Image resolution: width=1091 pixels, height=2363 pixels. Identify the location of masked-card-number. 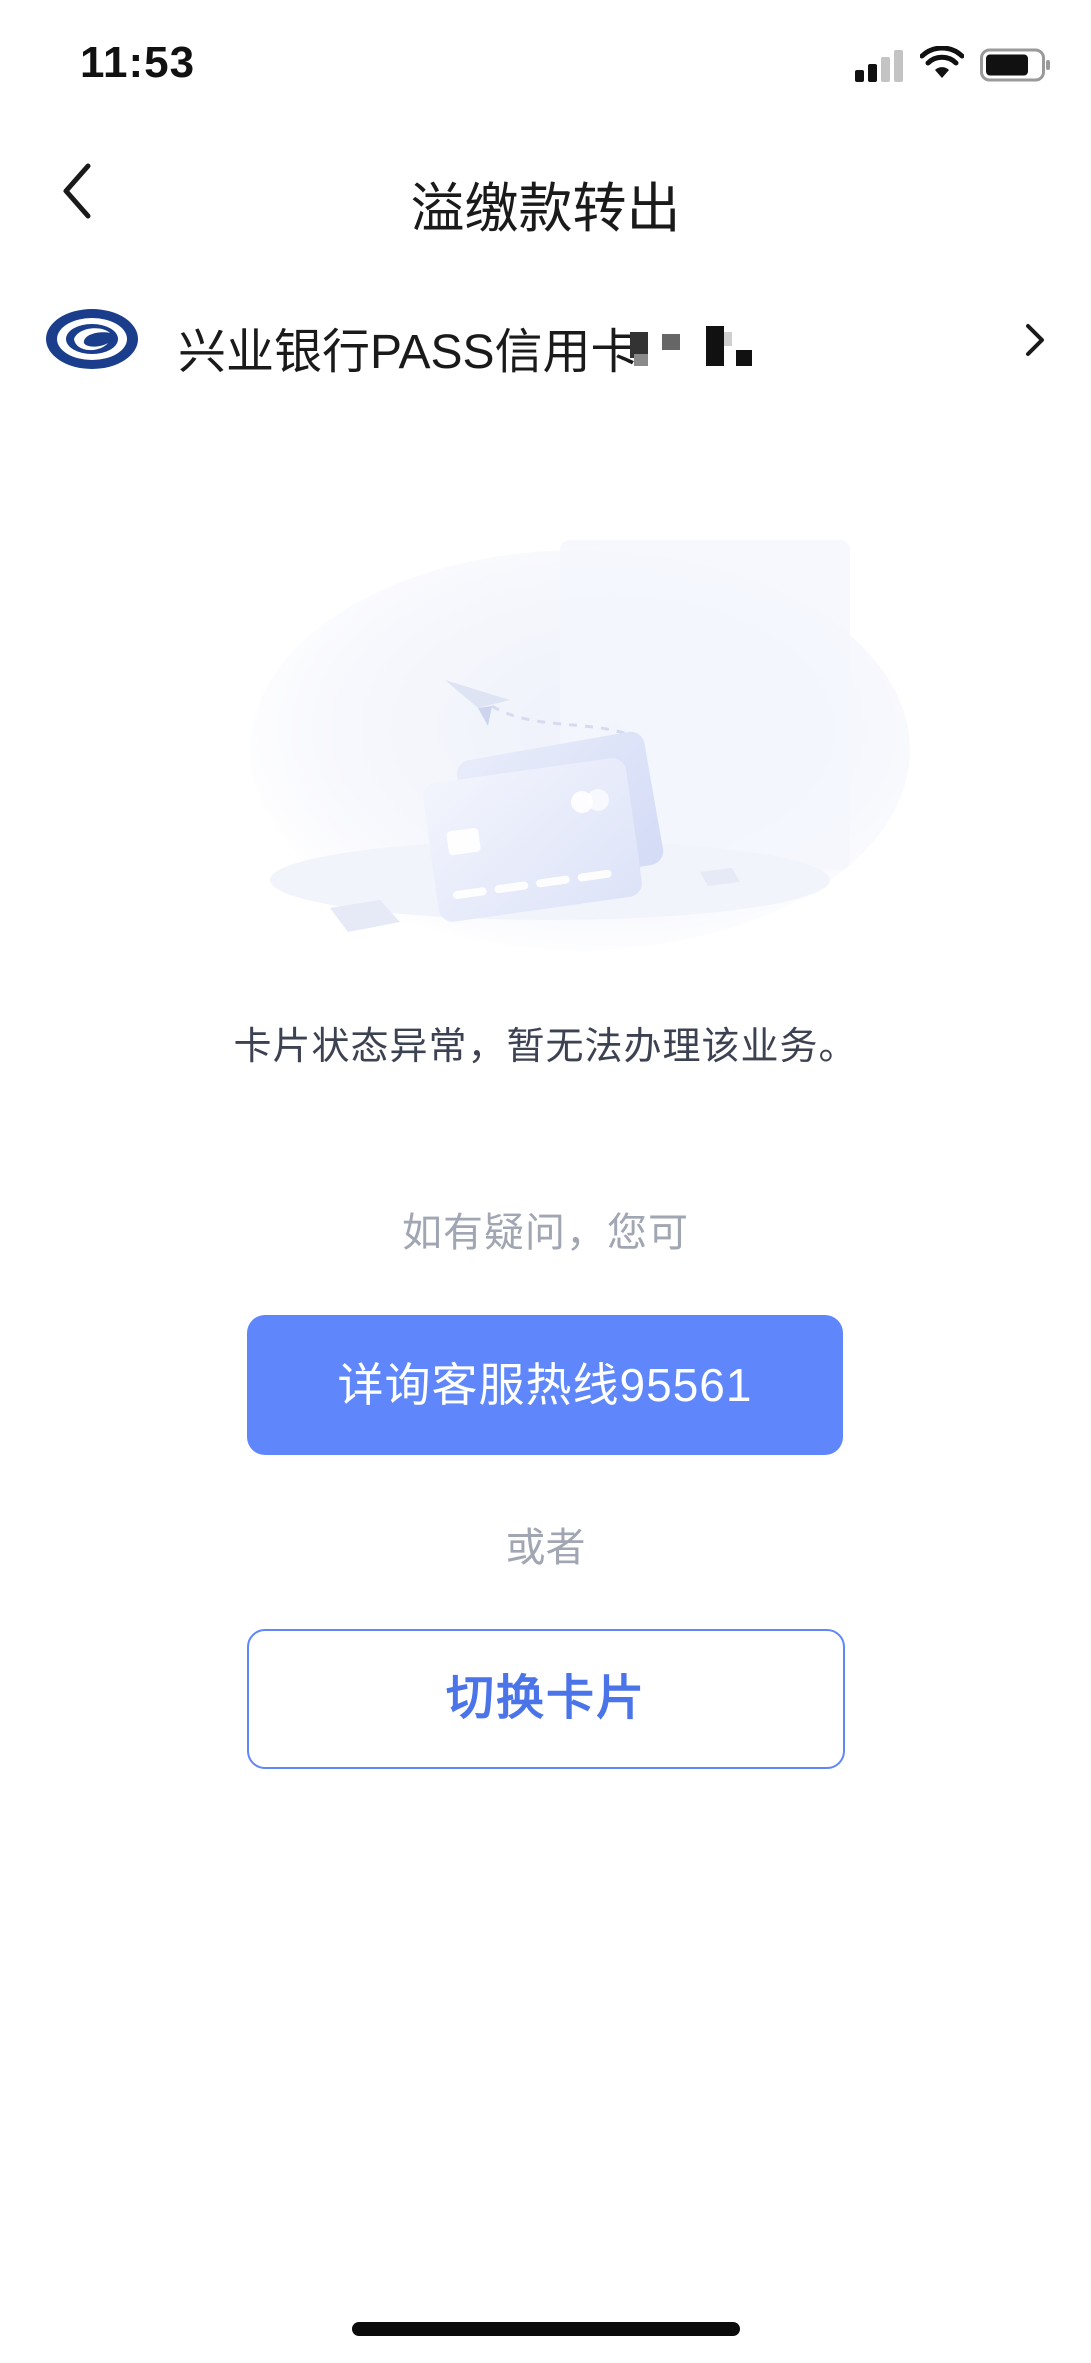
(700, 344).